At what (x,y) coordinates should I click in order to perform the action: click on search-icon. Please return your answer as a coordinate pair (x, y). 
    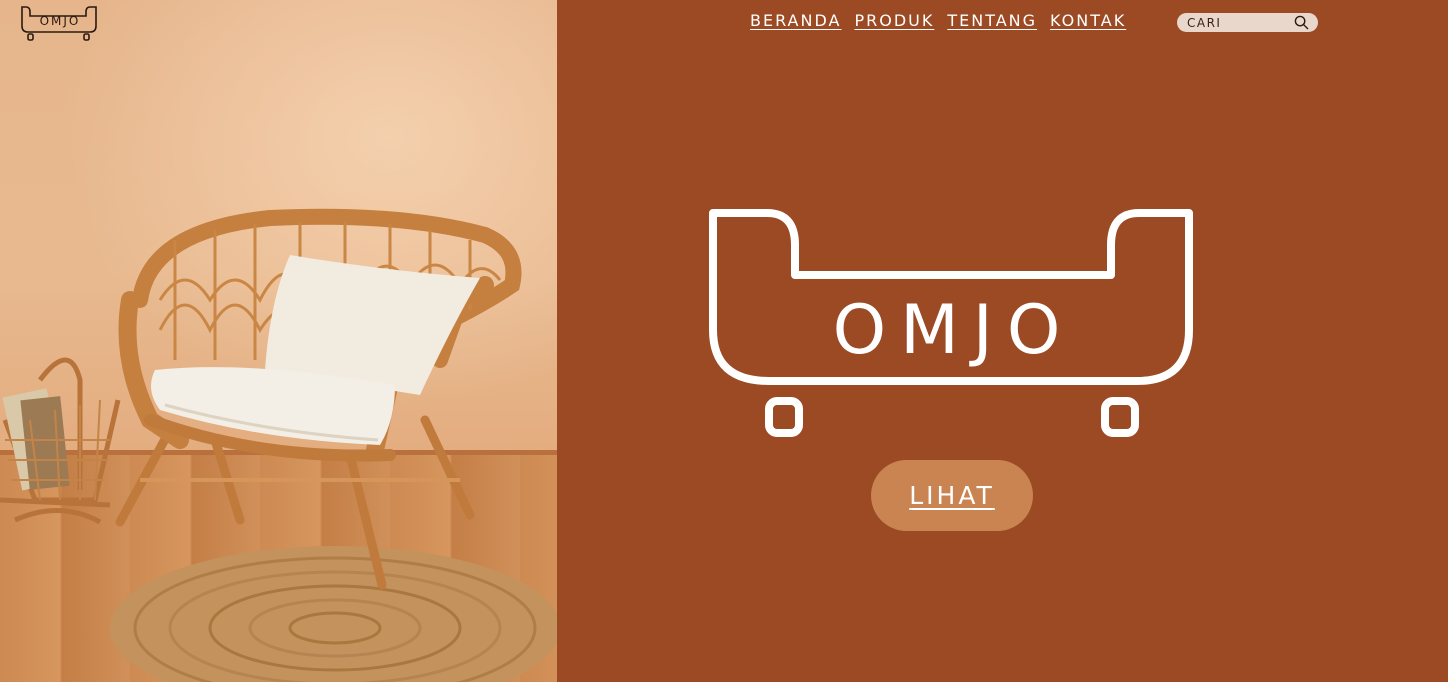
    Looking at the image, I should click on (1301, 22).